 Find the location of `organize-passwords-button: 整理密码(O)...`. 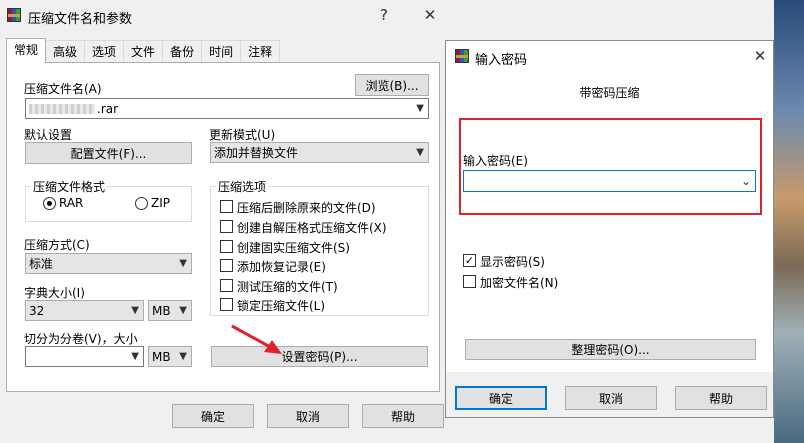

organize-passwords-button: 整理密码(O)... is located at coordinates (610, 349).